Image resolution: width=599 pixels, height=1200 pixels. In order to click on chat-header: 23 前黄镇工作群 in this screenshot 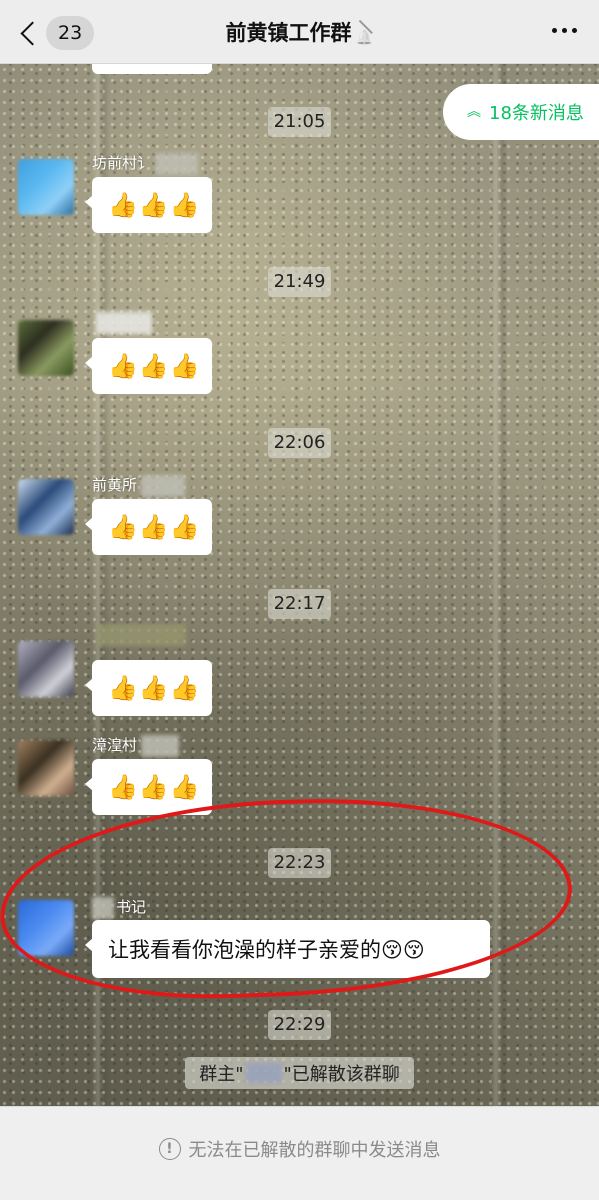, I will do `click(299, 32)`.